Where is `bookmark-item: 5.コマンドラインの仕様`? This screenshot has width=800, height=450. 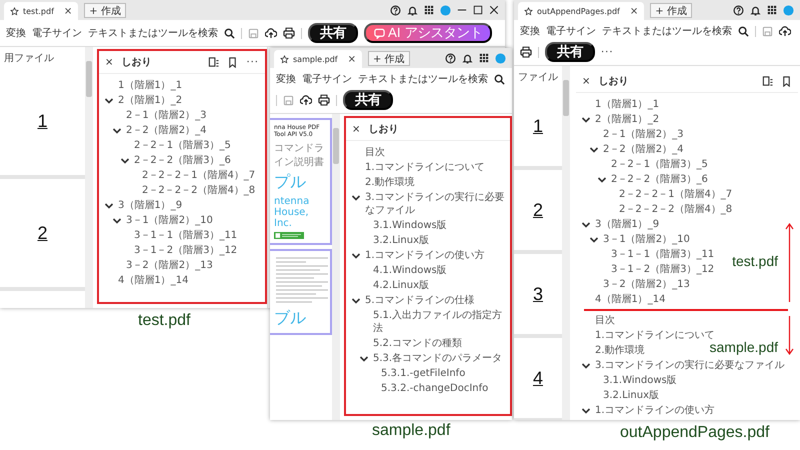 bookmark-item: 5.コマンドラインの仕様 is located at coordinates (428, 300).